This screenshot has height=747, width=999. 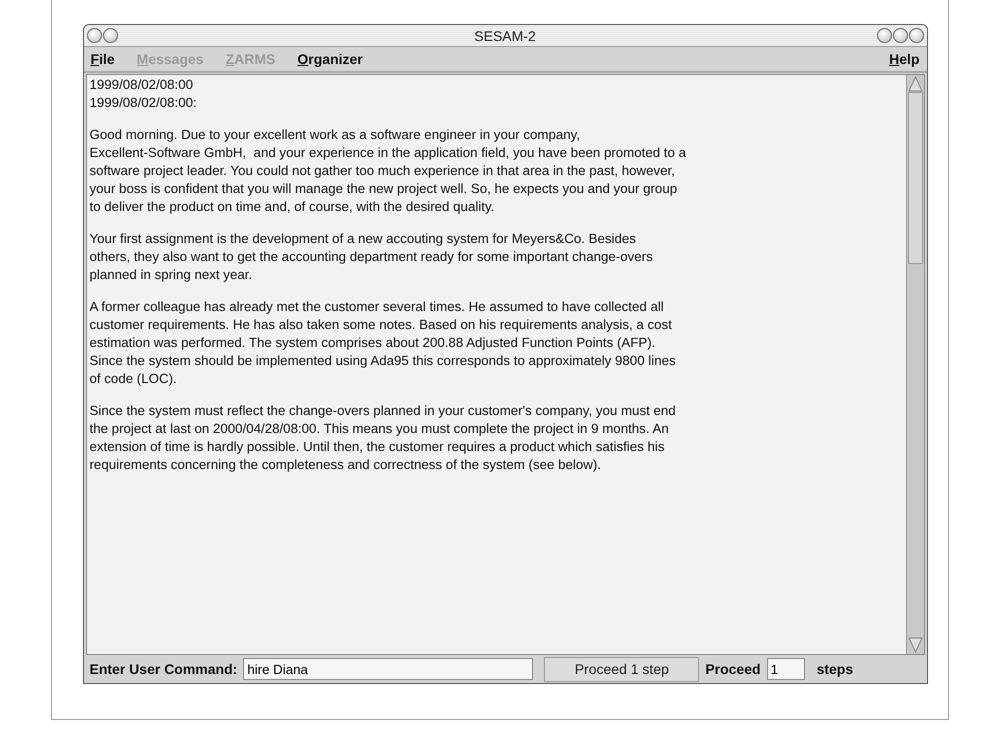 What do you see at coordinates (915, 178) in the screenshot?
I see `scroll-thumb` at bounding box center [915, 178].